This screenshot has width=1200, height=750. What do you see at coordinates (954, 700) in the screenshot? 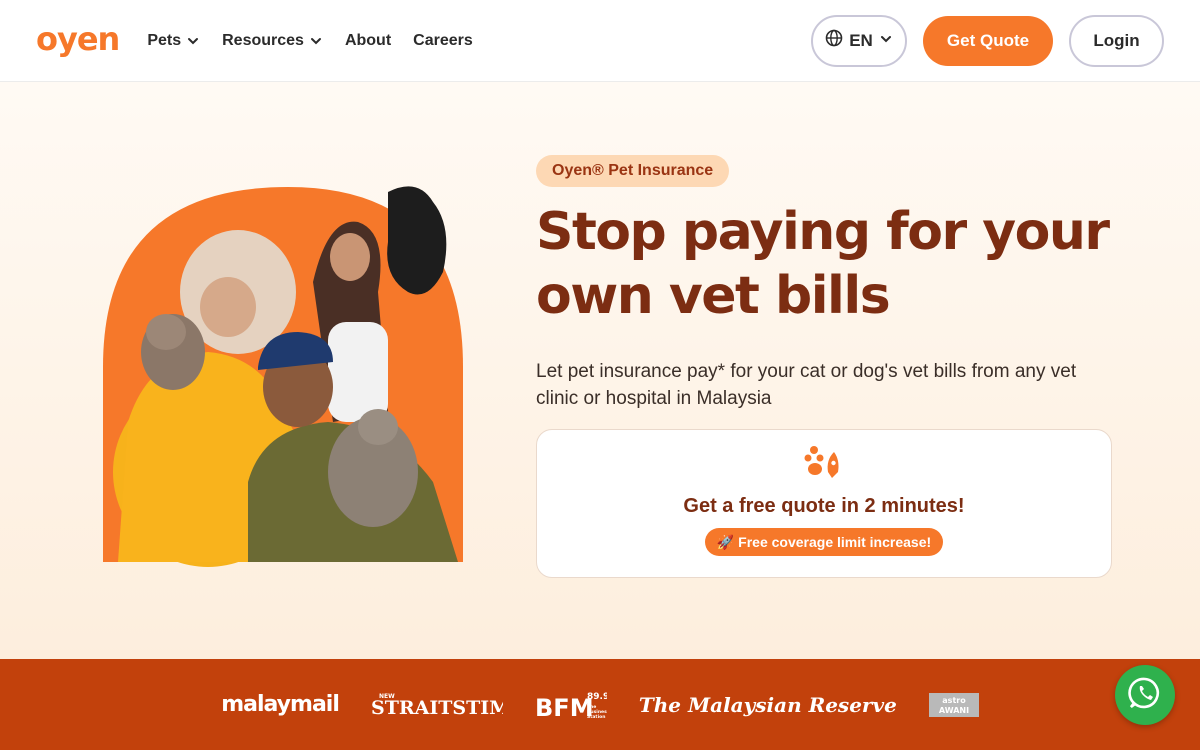
I see `svg-text: astro` at bounding box center [954, 700].